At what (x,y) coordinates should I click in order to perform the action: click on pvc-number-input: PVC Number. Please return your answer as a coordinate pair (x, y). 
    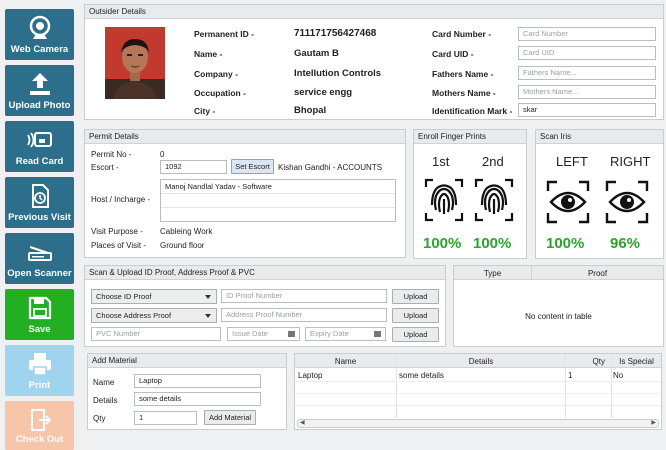
    Looking at the image, I should click on (156, 334).